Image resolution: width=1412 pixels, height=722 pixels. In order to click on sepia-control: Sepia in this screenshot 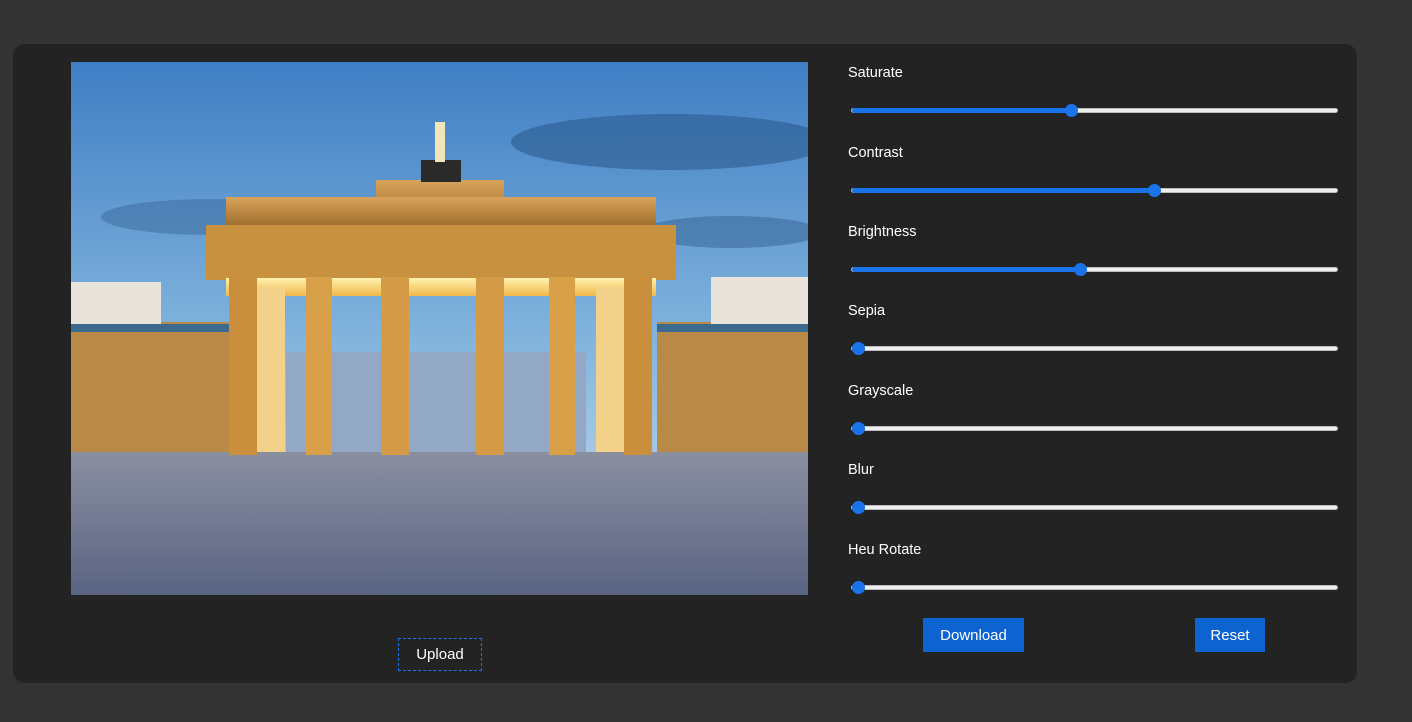, I will do `click(1093, 318)`.